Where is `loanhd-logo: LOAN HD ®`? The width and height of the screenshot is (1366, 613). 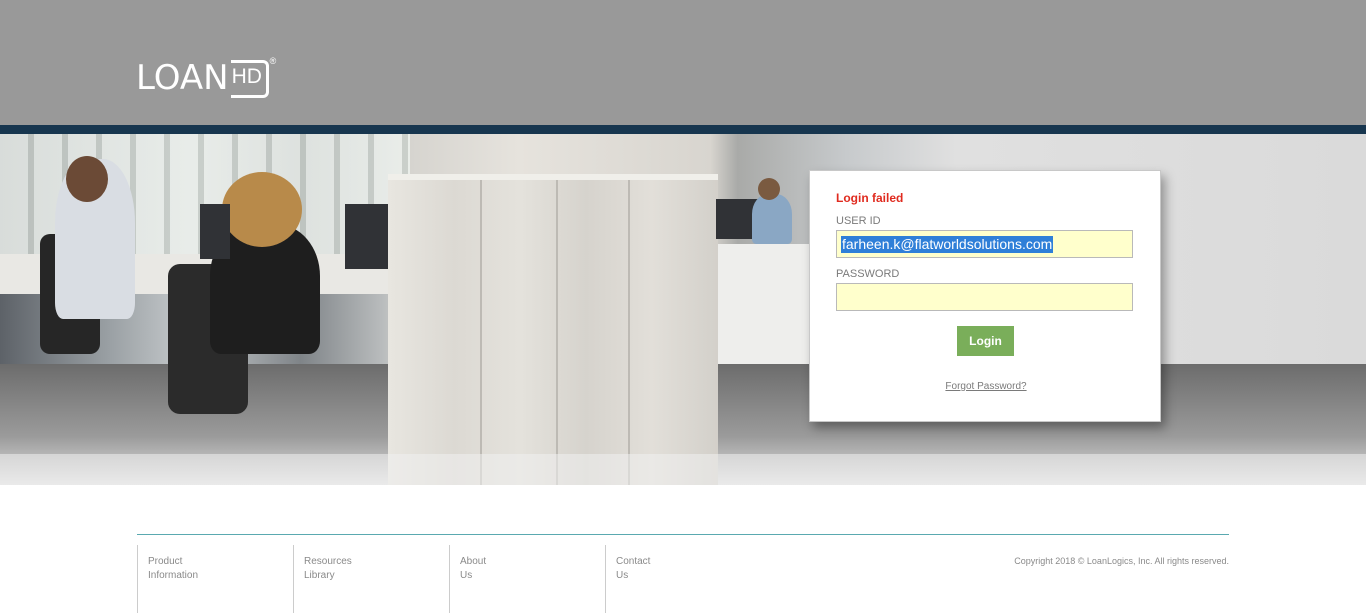 loanhd-logo: LOAN HD ® is located at coordinates (206, 79).